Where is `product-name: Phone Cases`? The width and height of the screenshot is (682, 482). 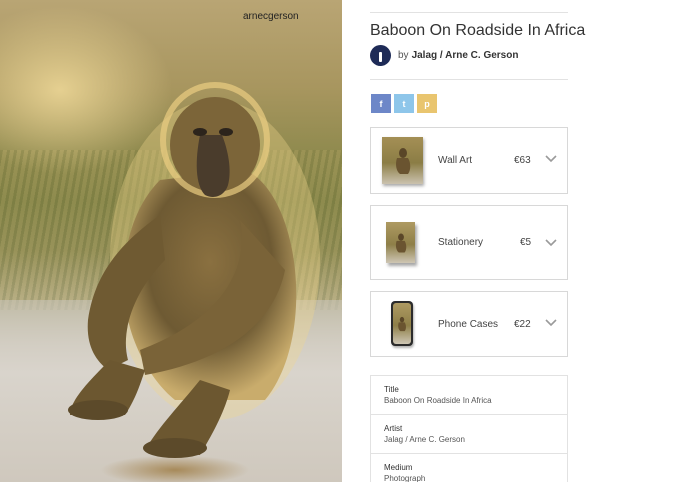 product-name: Phone Cases is located at coordinates (468, 324).